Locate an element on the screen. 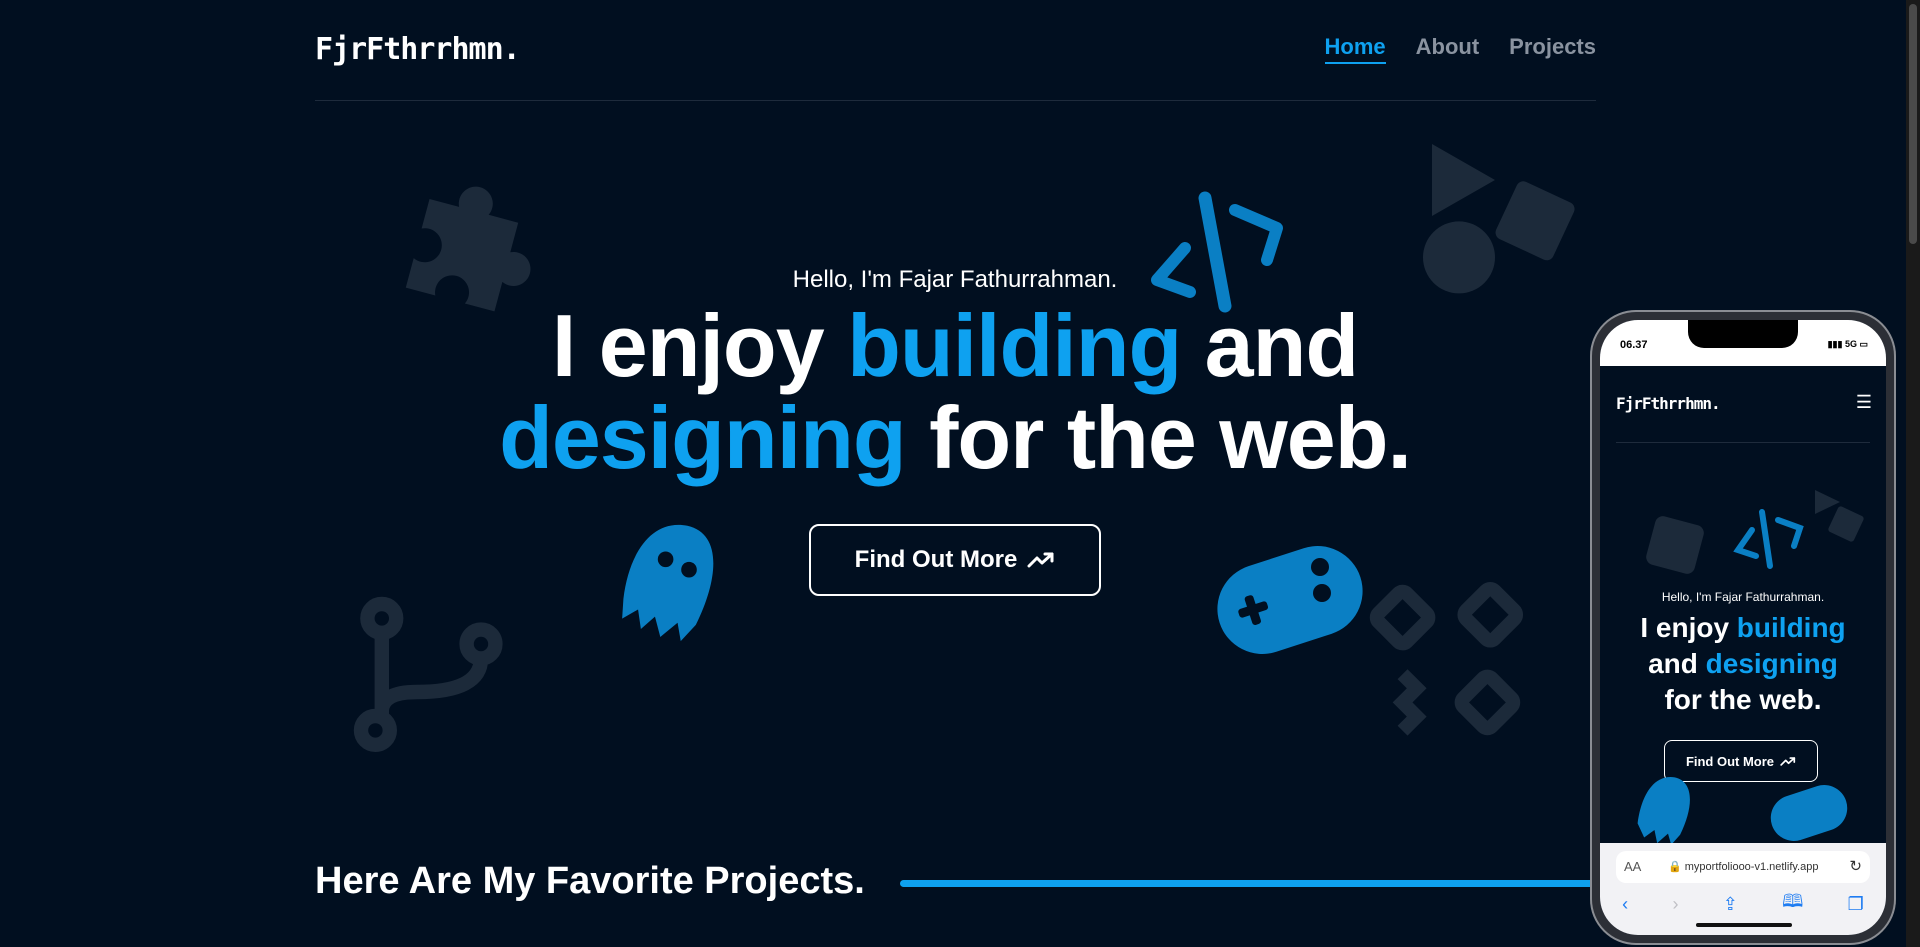 The height and width of the screenshot is (947, 1920). site-logo: FjrFthrrhmn. is located at coordinates (418, 49).